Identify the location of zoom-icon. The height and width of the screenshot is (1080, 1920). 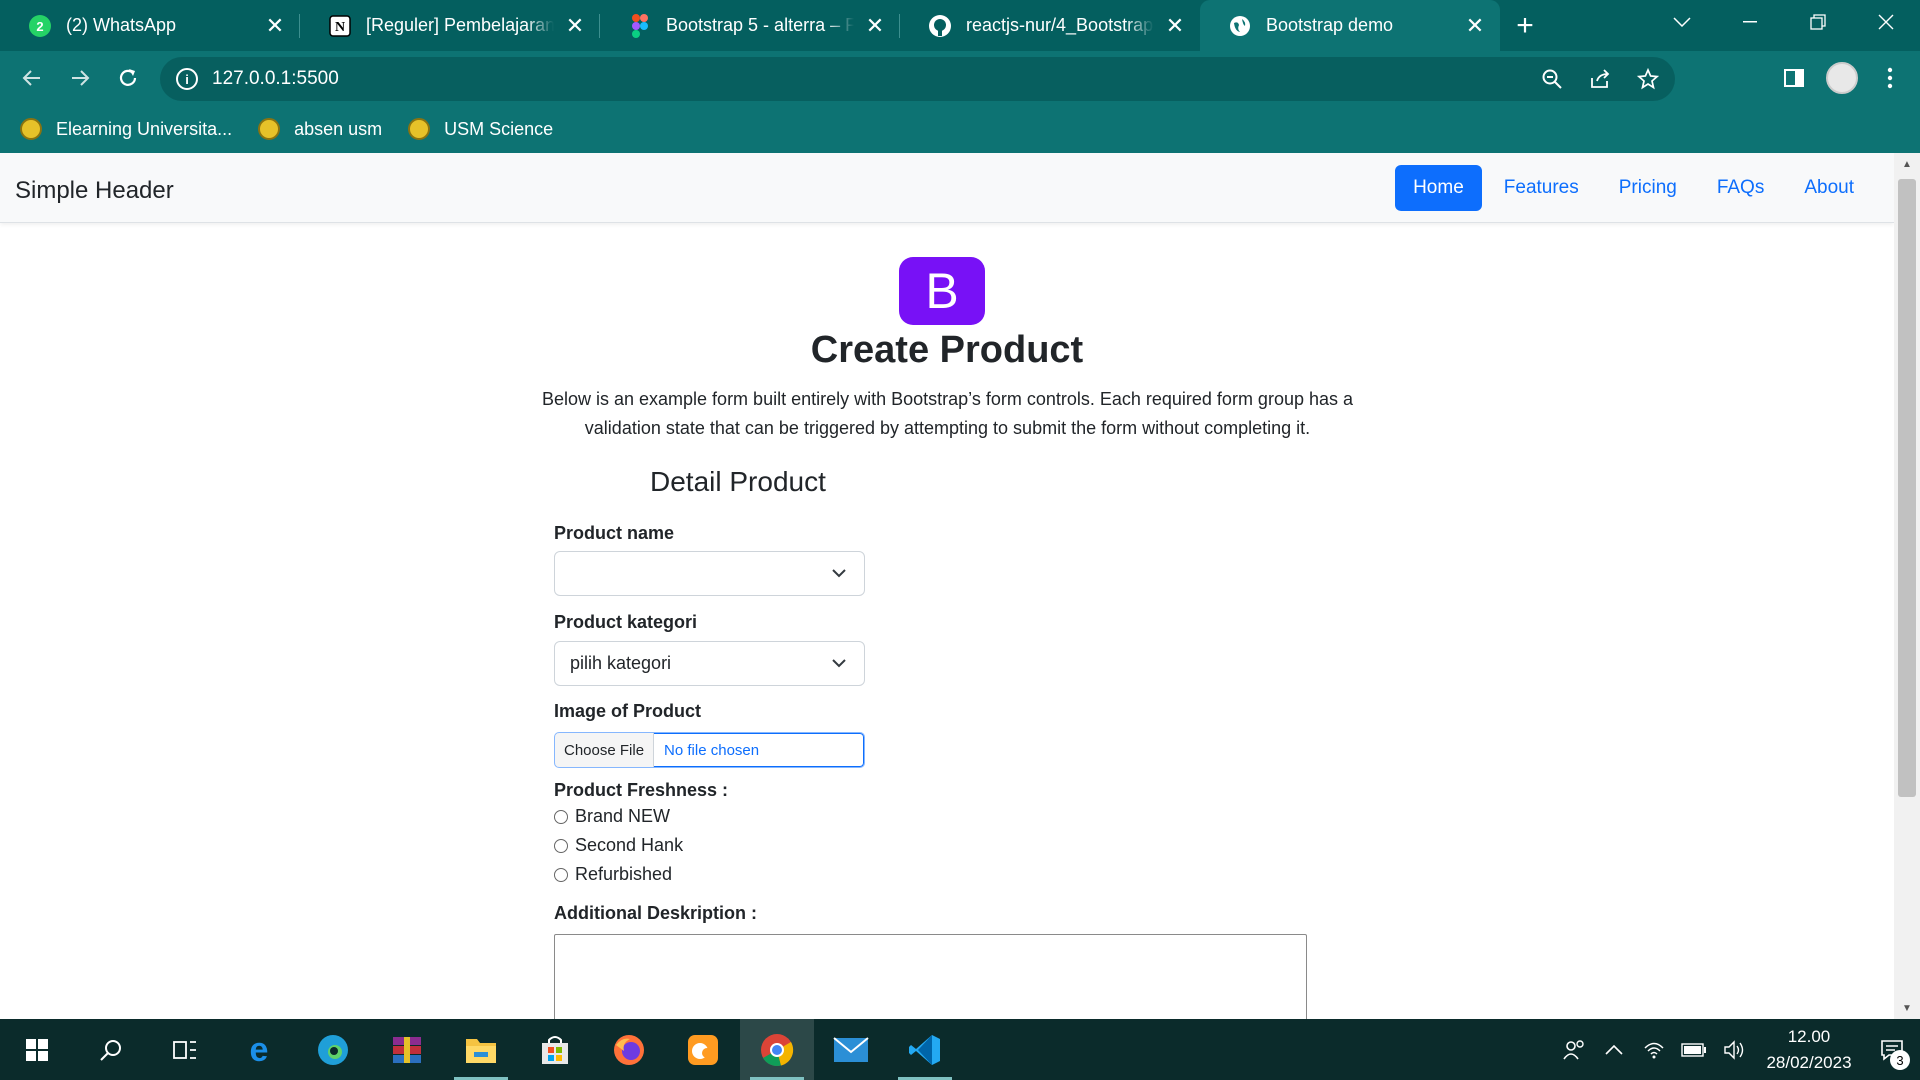
(1552, 79).